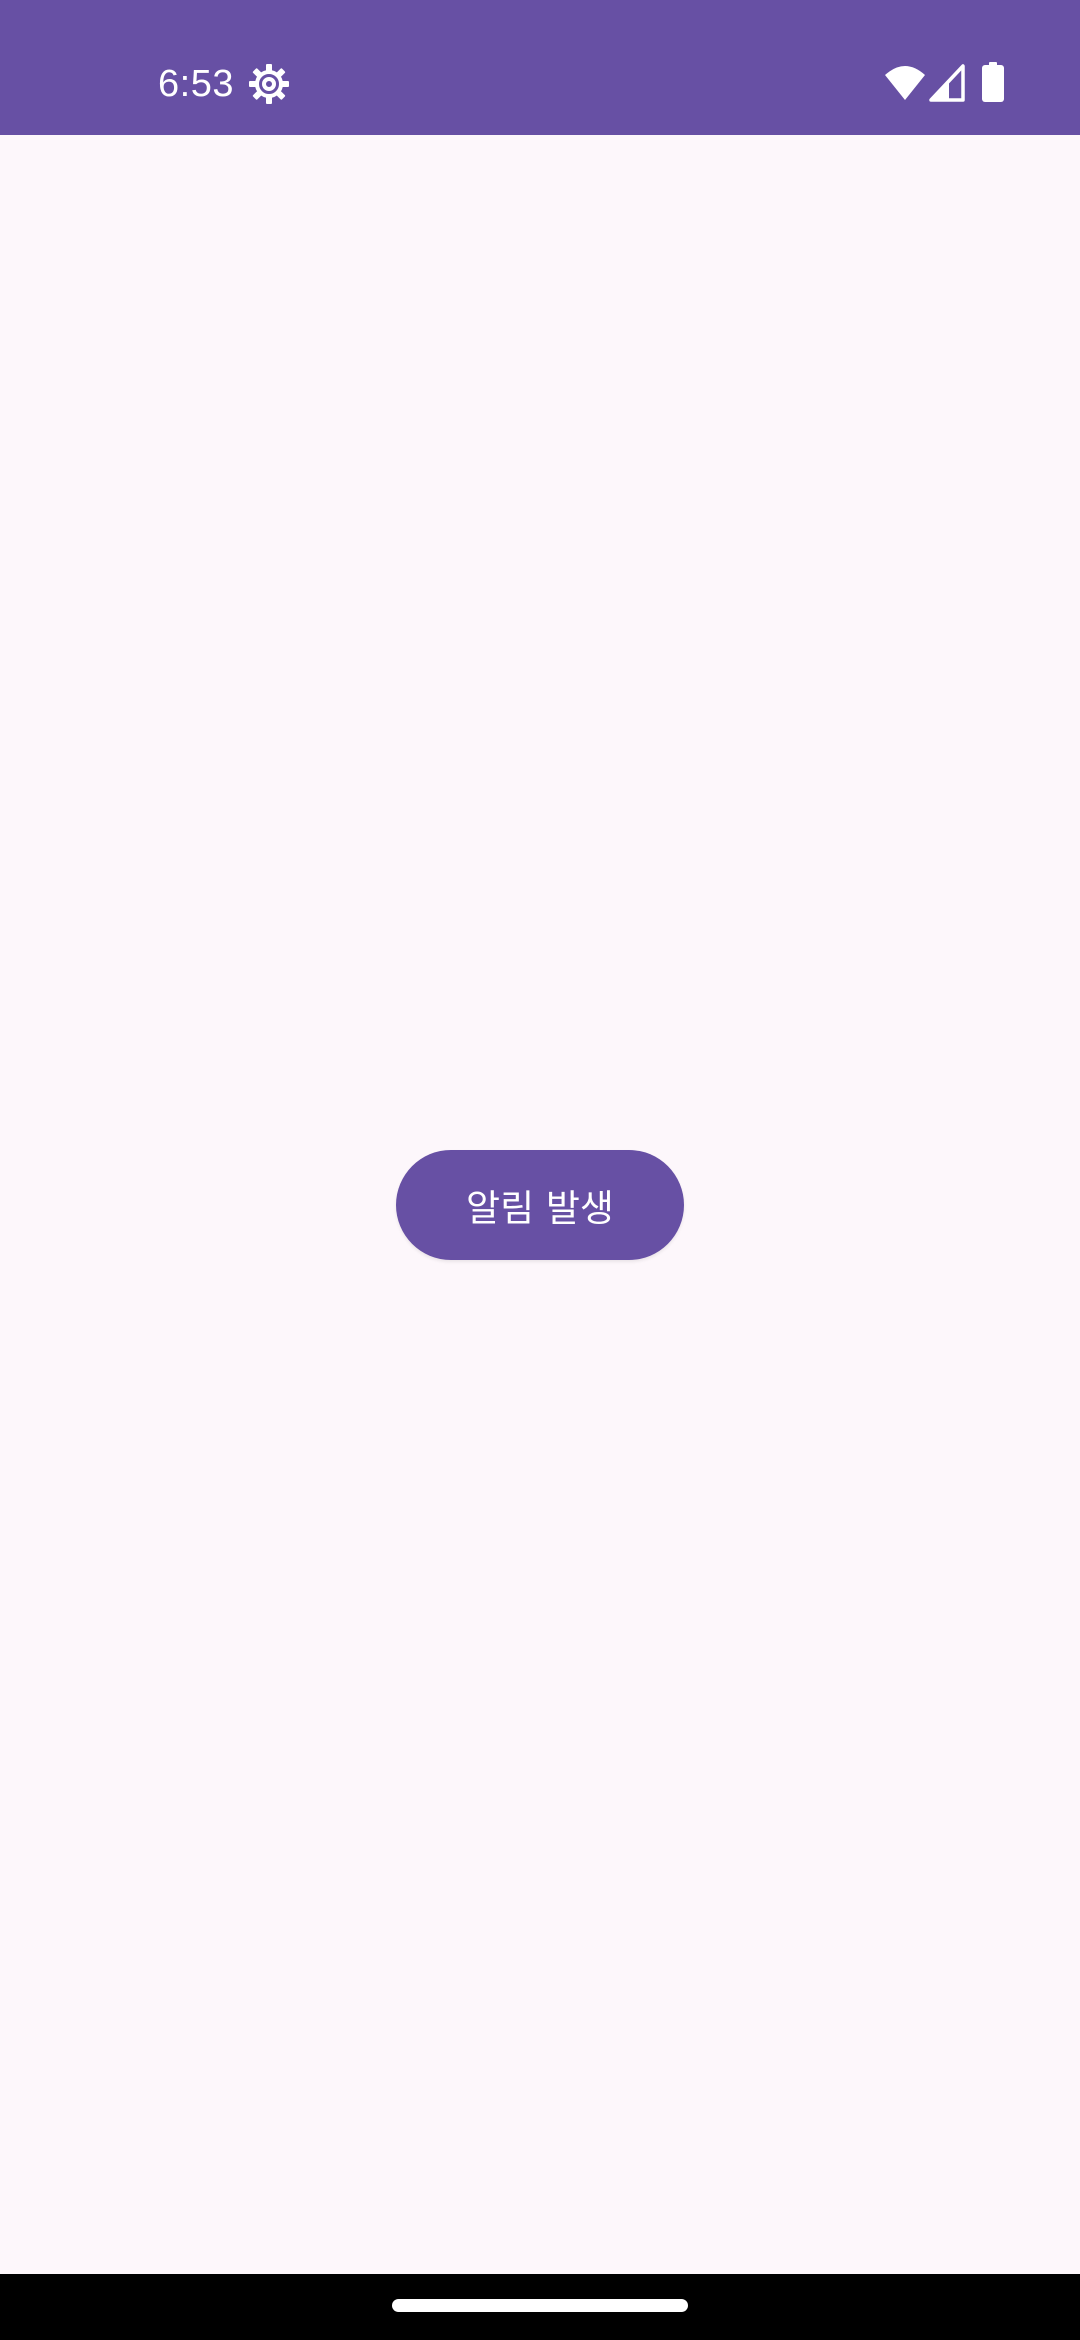 The height and width of the screenshot is (2340, 1080). What do you see at coordinates (993, 82) in the screenshot?
I see `battery-icon` at bounding box center [993, 82].